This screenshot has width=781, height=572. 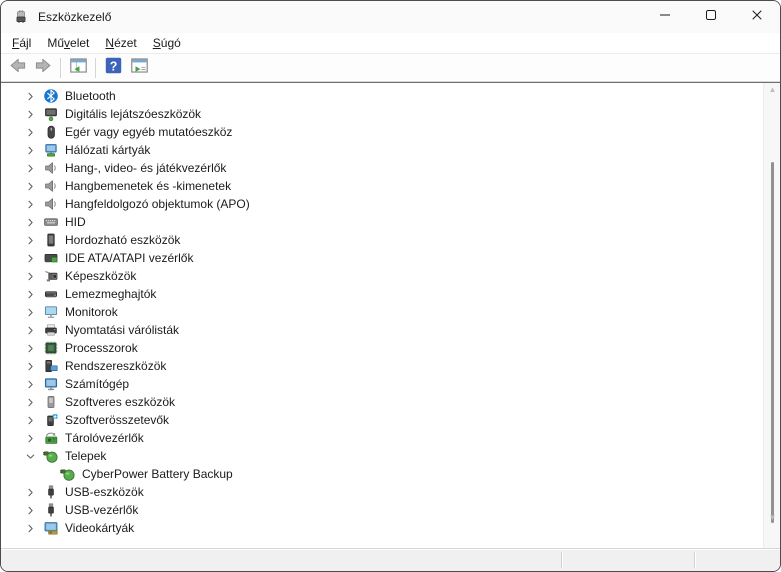 What do you see at coordinates (68, 43) in the screenshot?
I see `menu-action: Művelet` at bounding box center [68, 43].